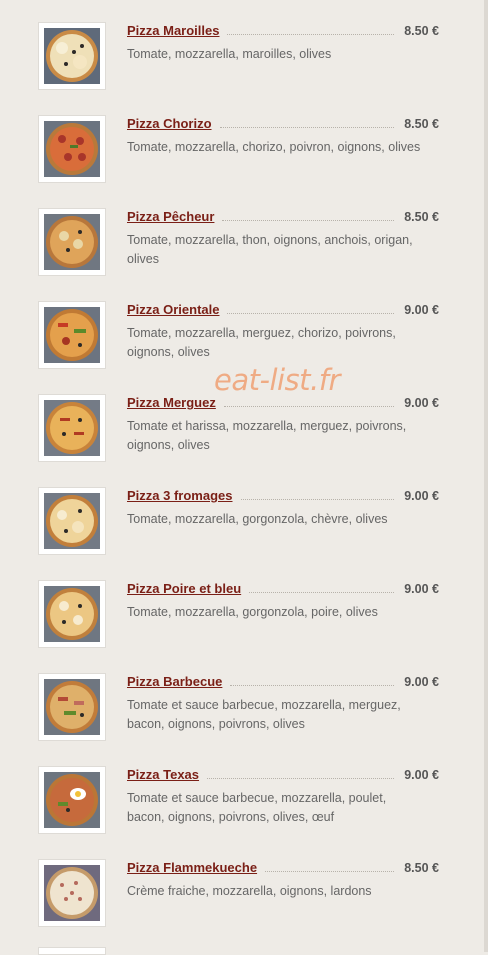 This screenshot has height=955, width=488. I want to click on item-name: Pizza Maroilles, so click(173, 30).